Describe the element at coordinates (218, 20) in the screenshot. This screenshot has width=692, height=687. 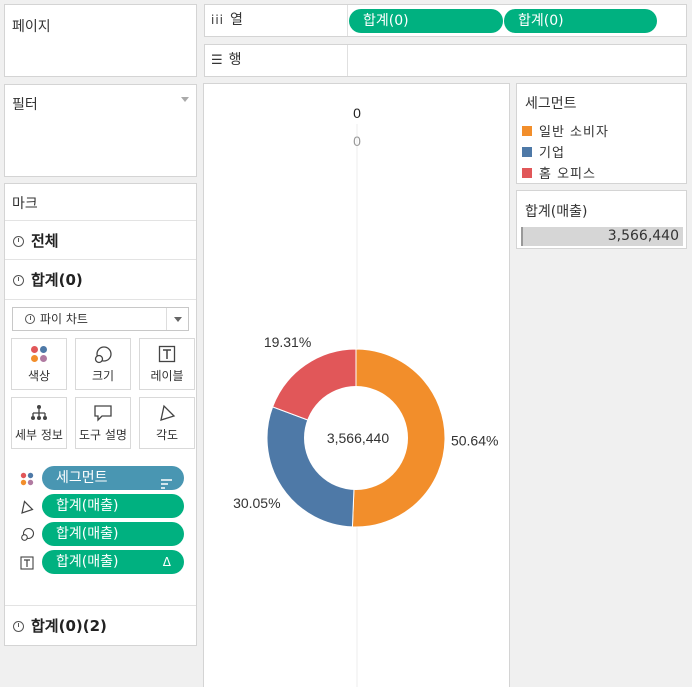
I see `columns-icon: iii` at that location.